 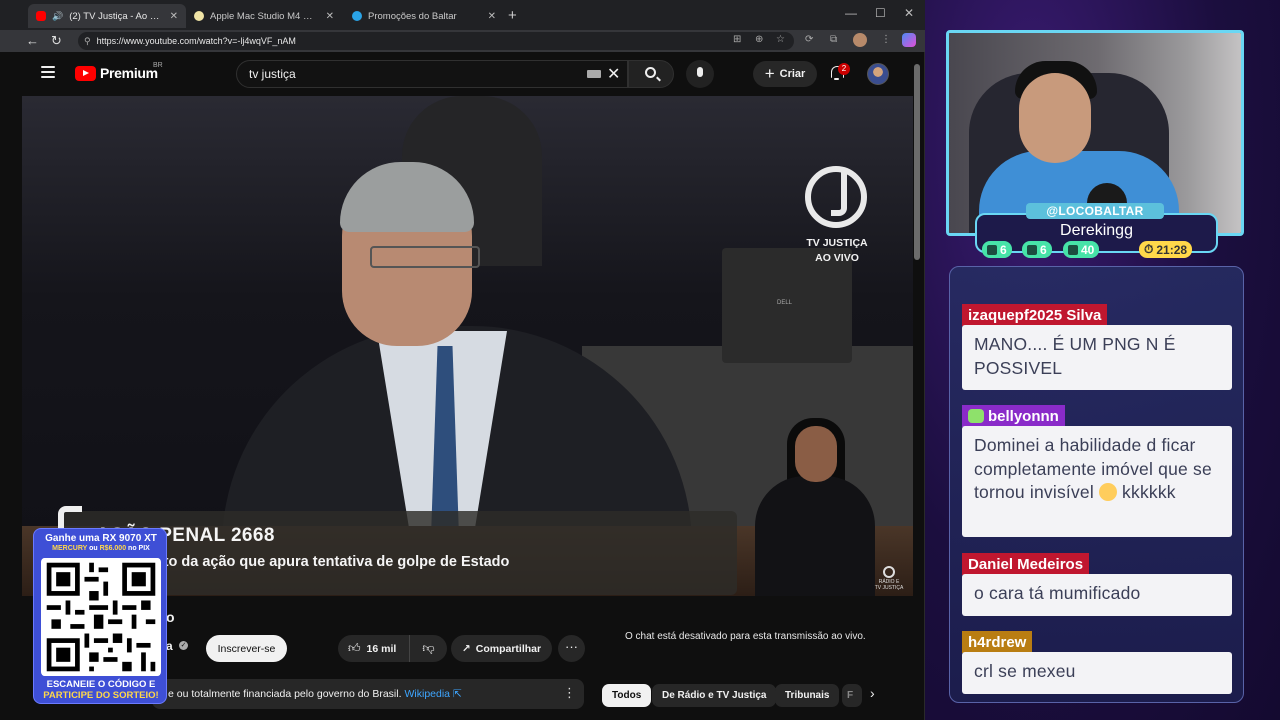 What do you see at coordinates (1055, 118) in the screenshot?
I see `webcam-streamer-head` at bounding box center [1055, 118].